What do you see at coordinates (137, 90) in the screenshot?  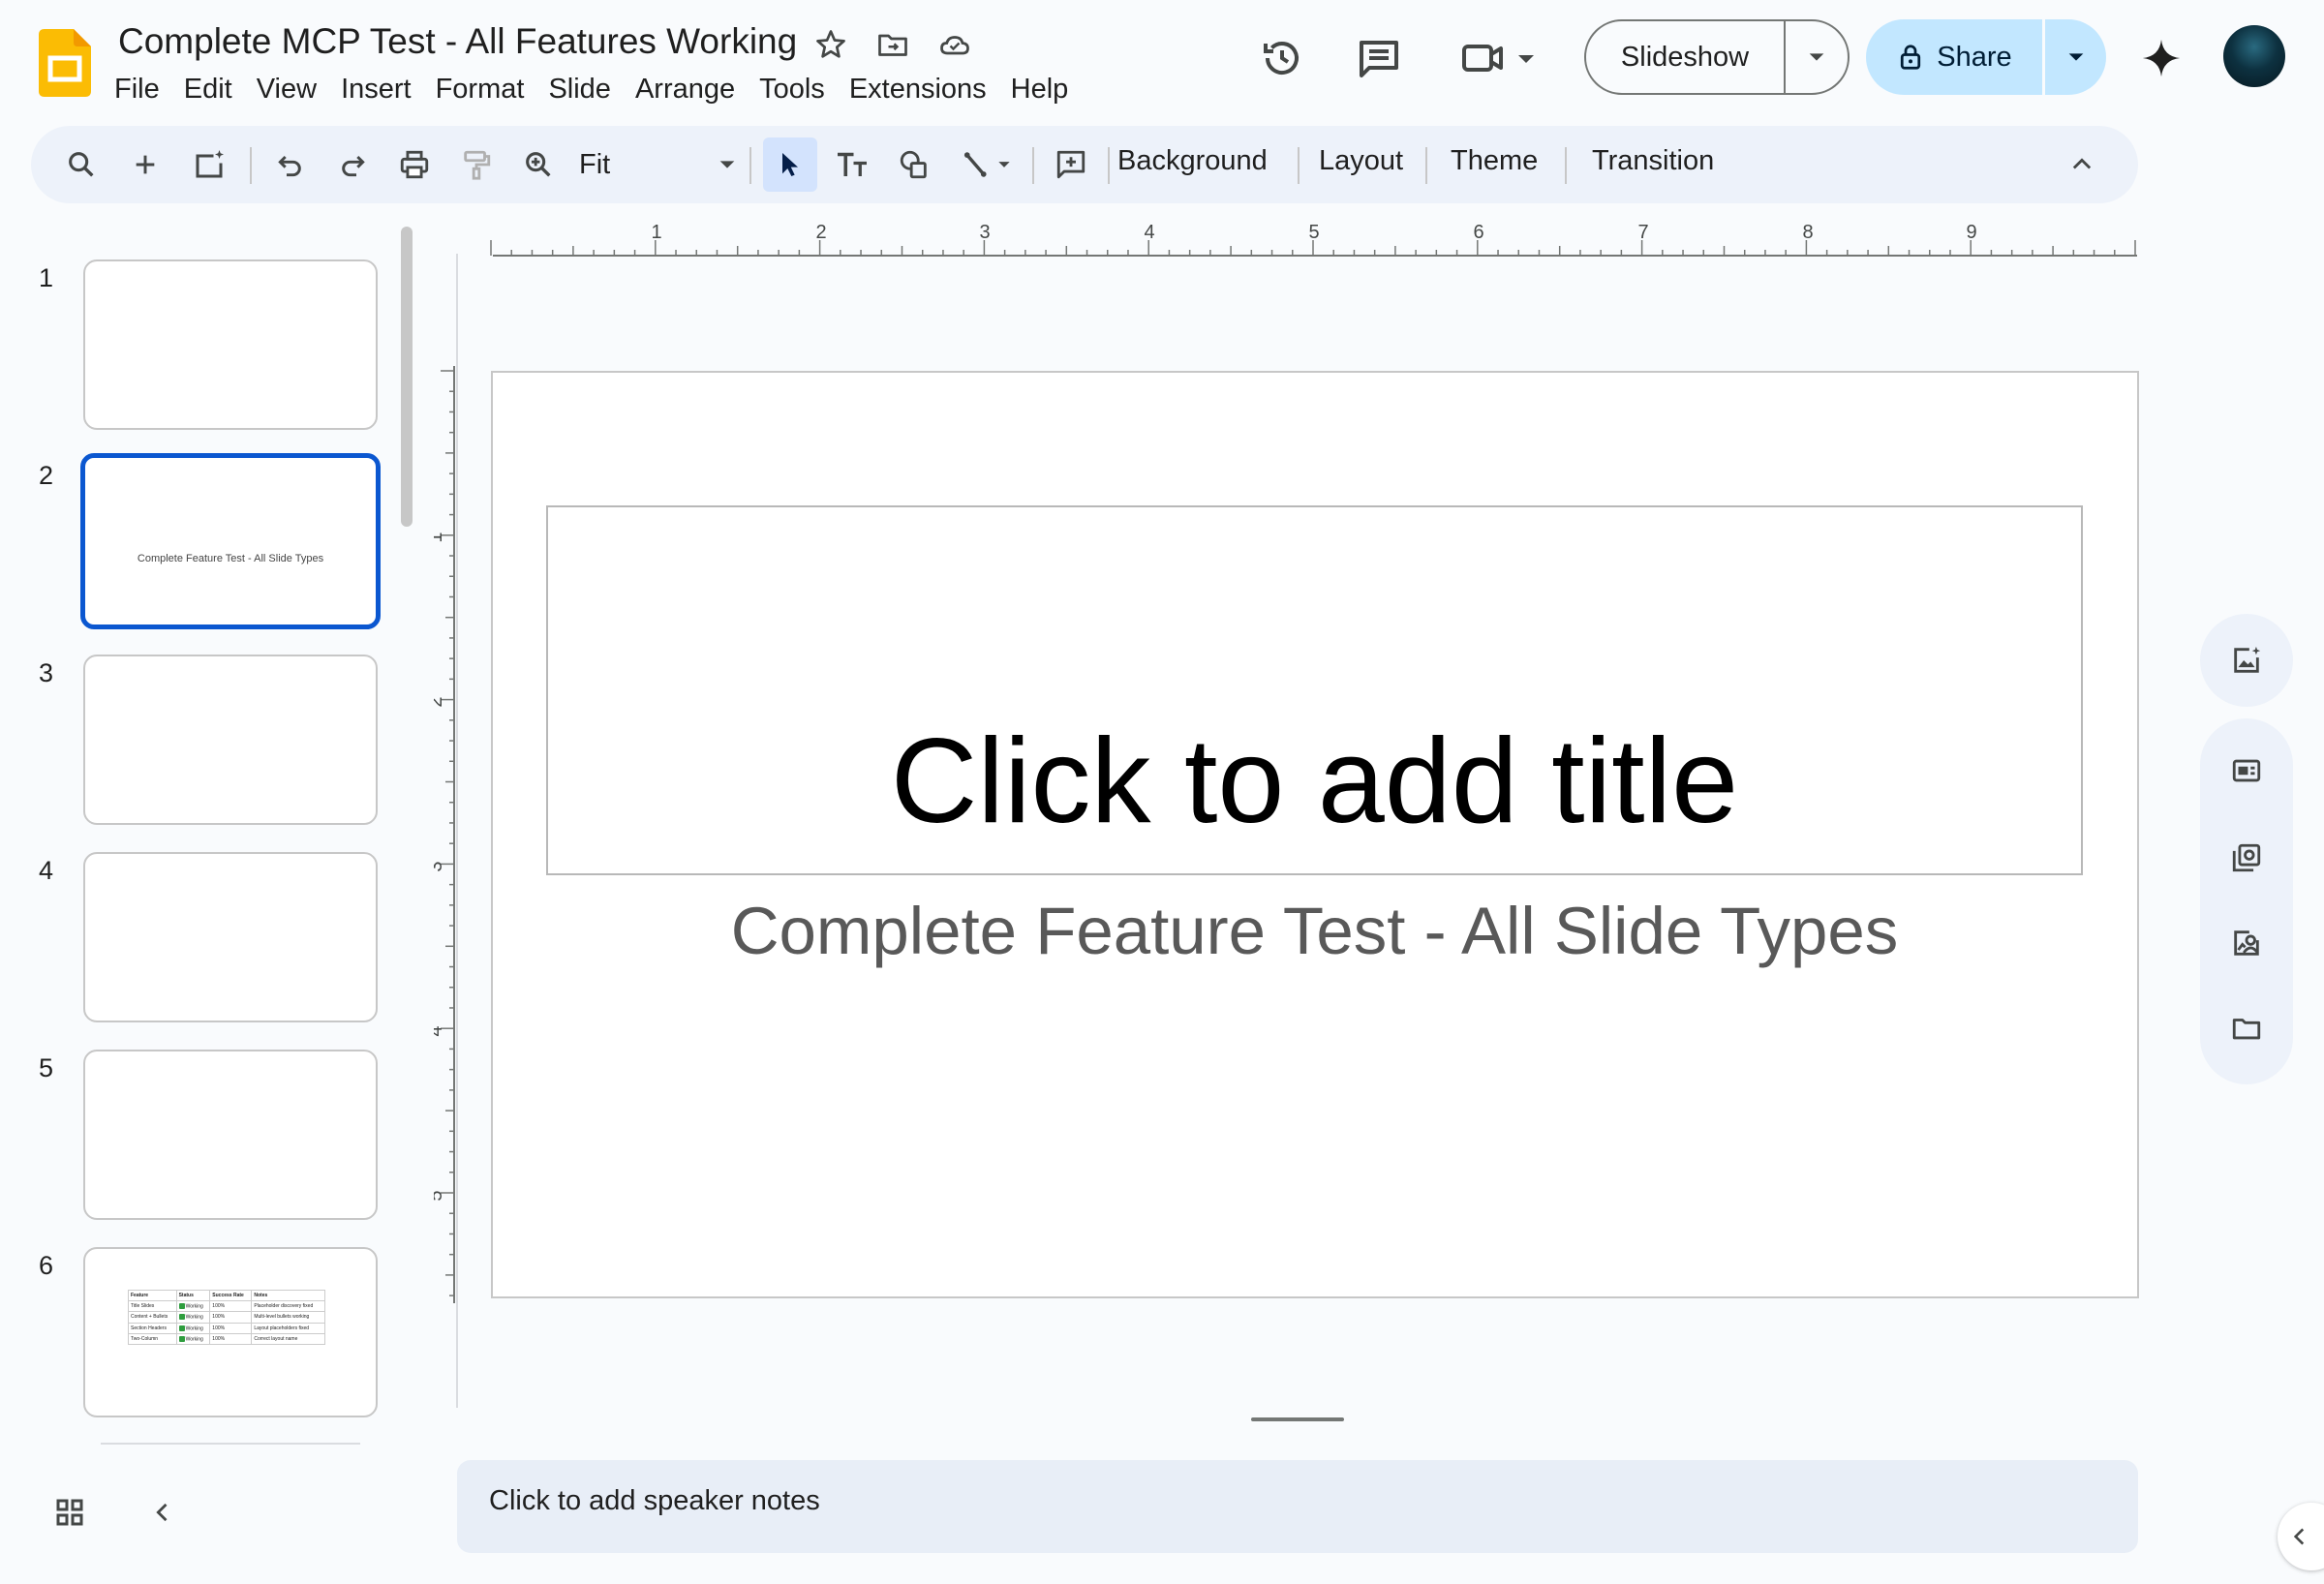 I see `menu-file: File` at bounding box center [137, 90].